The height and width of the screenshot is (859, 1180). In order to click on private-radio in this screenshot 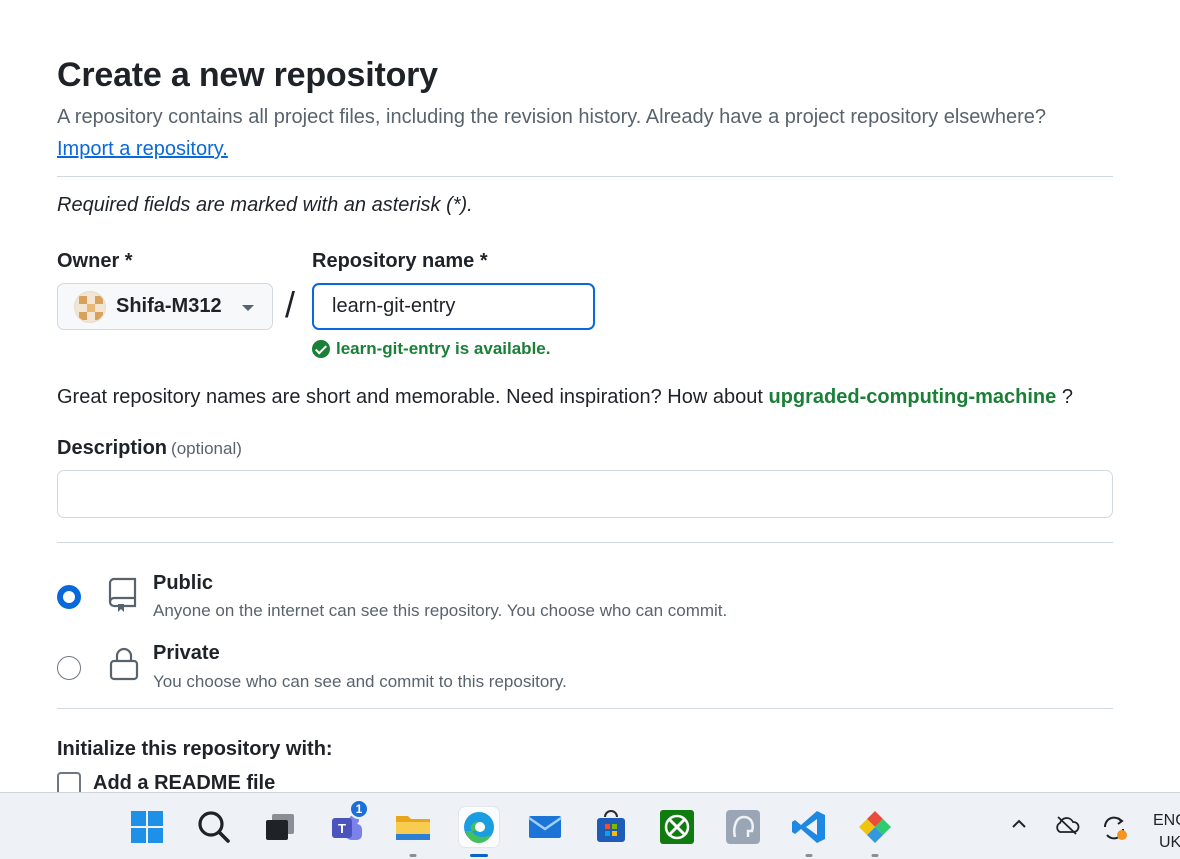, I will do `click(69, 668)`.